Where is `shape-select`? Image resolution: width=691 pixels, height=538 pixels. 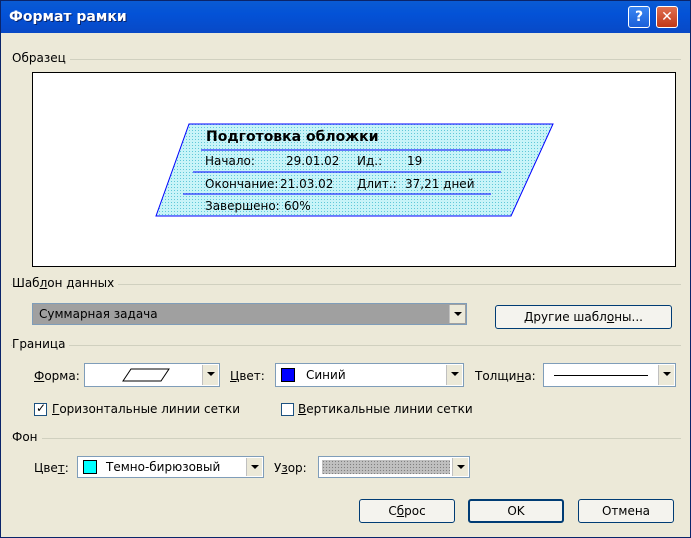
shape-select is located at coordinates (152, 375).